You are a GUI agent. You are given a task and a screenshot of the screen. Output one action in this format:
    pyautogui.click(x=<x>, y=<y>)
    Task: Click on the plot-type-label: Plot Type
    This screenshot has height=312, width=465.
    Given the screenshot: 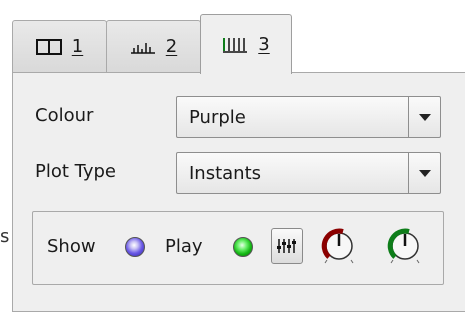 What is the action you would take?
    pyautogui.click(x=75, y=171)
    